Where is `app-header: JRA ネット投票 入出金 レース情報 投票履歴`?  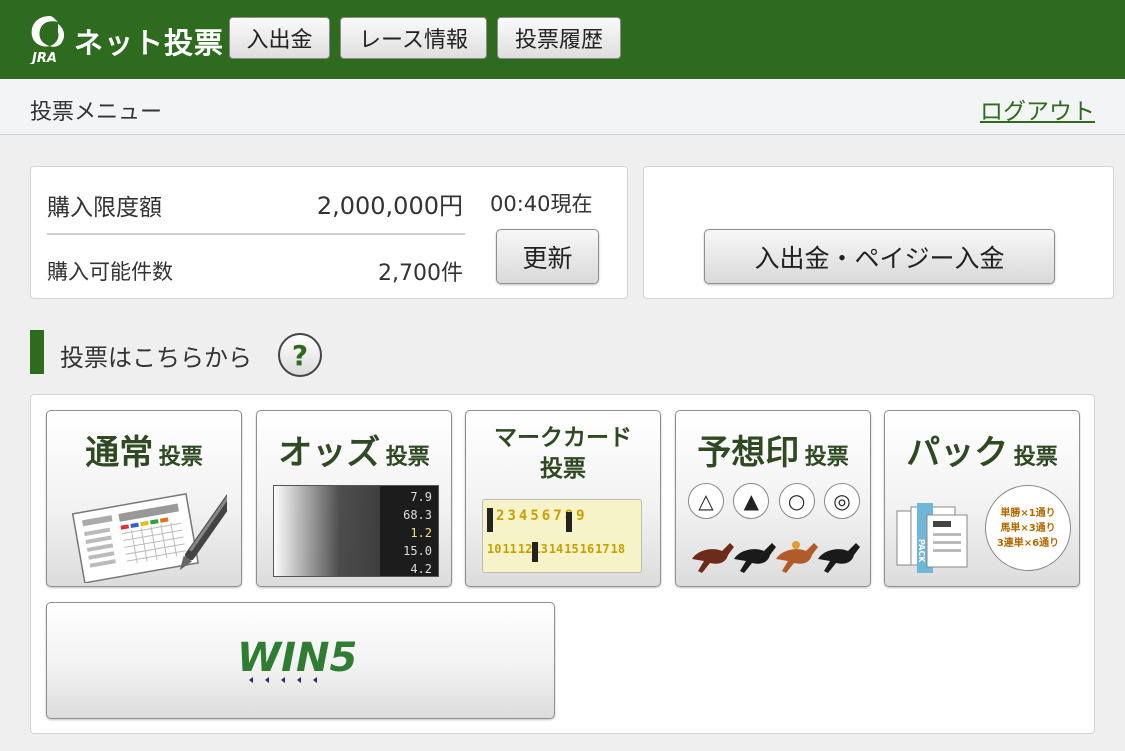 app-header: JRA ネット投票 入出金 レース情報 投票履歴 is located at coordinates (562, 39).